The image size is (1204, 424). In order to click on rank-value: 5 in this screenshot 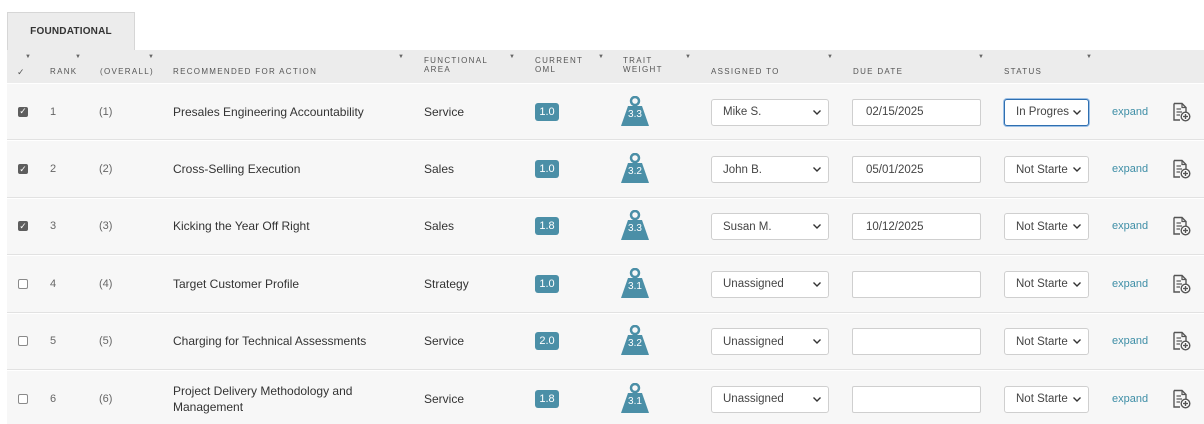, I will do `click(53, 341)`.